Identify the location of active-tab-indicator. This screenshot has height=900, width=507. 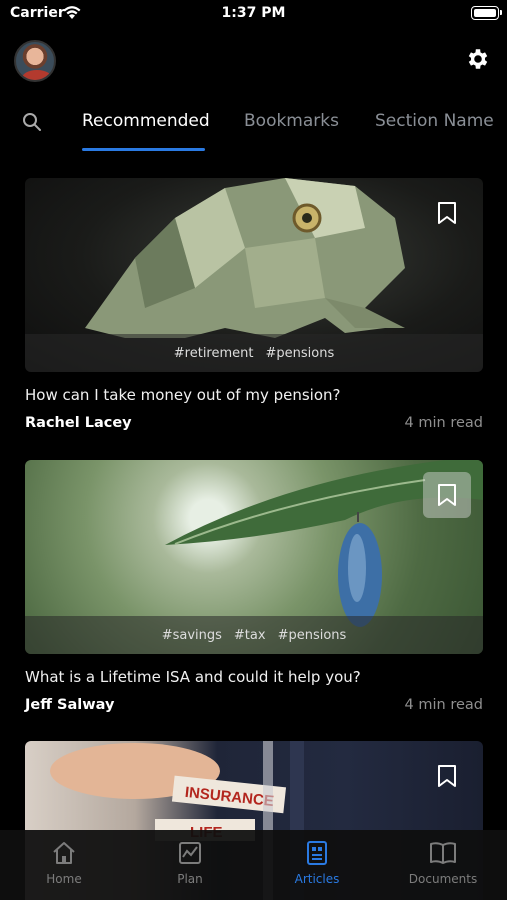
(143, 149).